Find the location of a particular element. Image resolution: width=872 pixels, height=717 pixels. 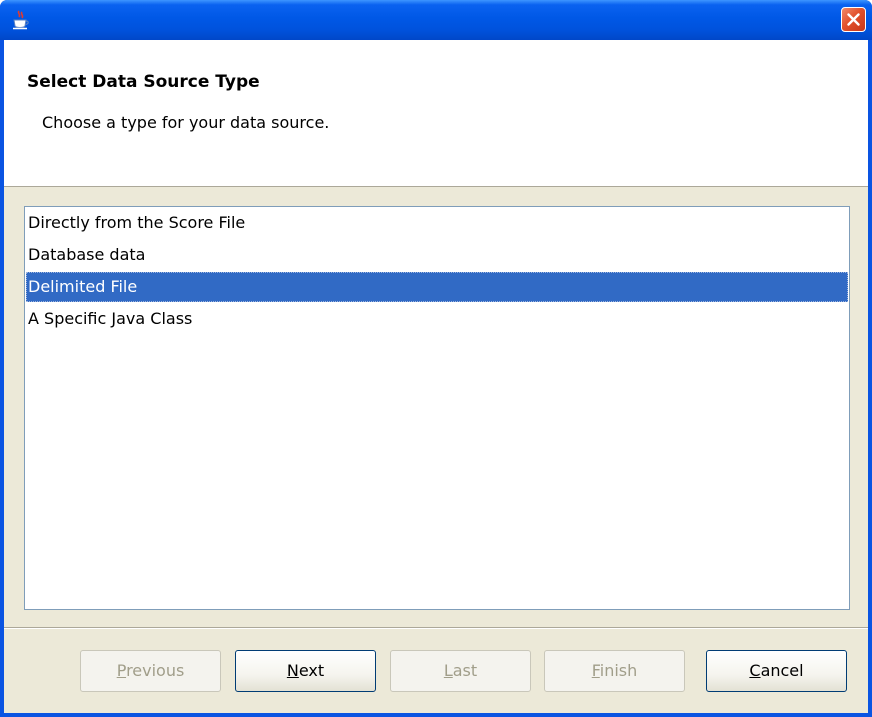

close-button is located at coordinates (853, 19).